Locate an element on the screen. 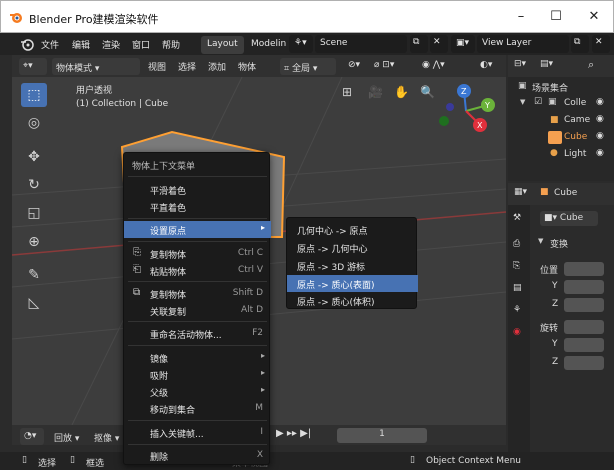 This screenshot has height=470, width=614. origin-geometry-to-origin: 几何中心 -> 原点 is located at coordinates (352, 229).